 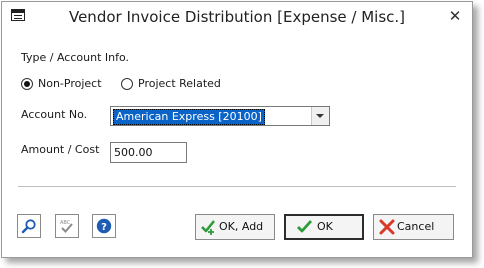 I want to click on cancel-label: Cancel, so click(x=416, y=226).